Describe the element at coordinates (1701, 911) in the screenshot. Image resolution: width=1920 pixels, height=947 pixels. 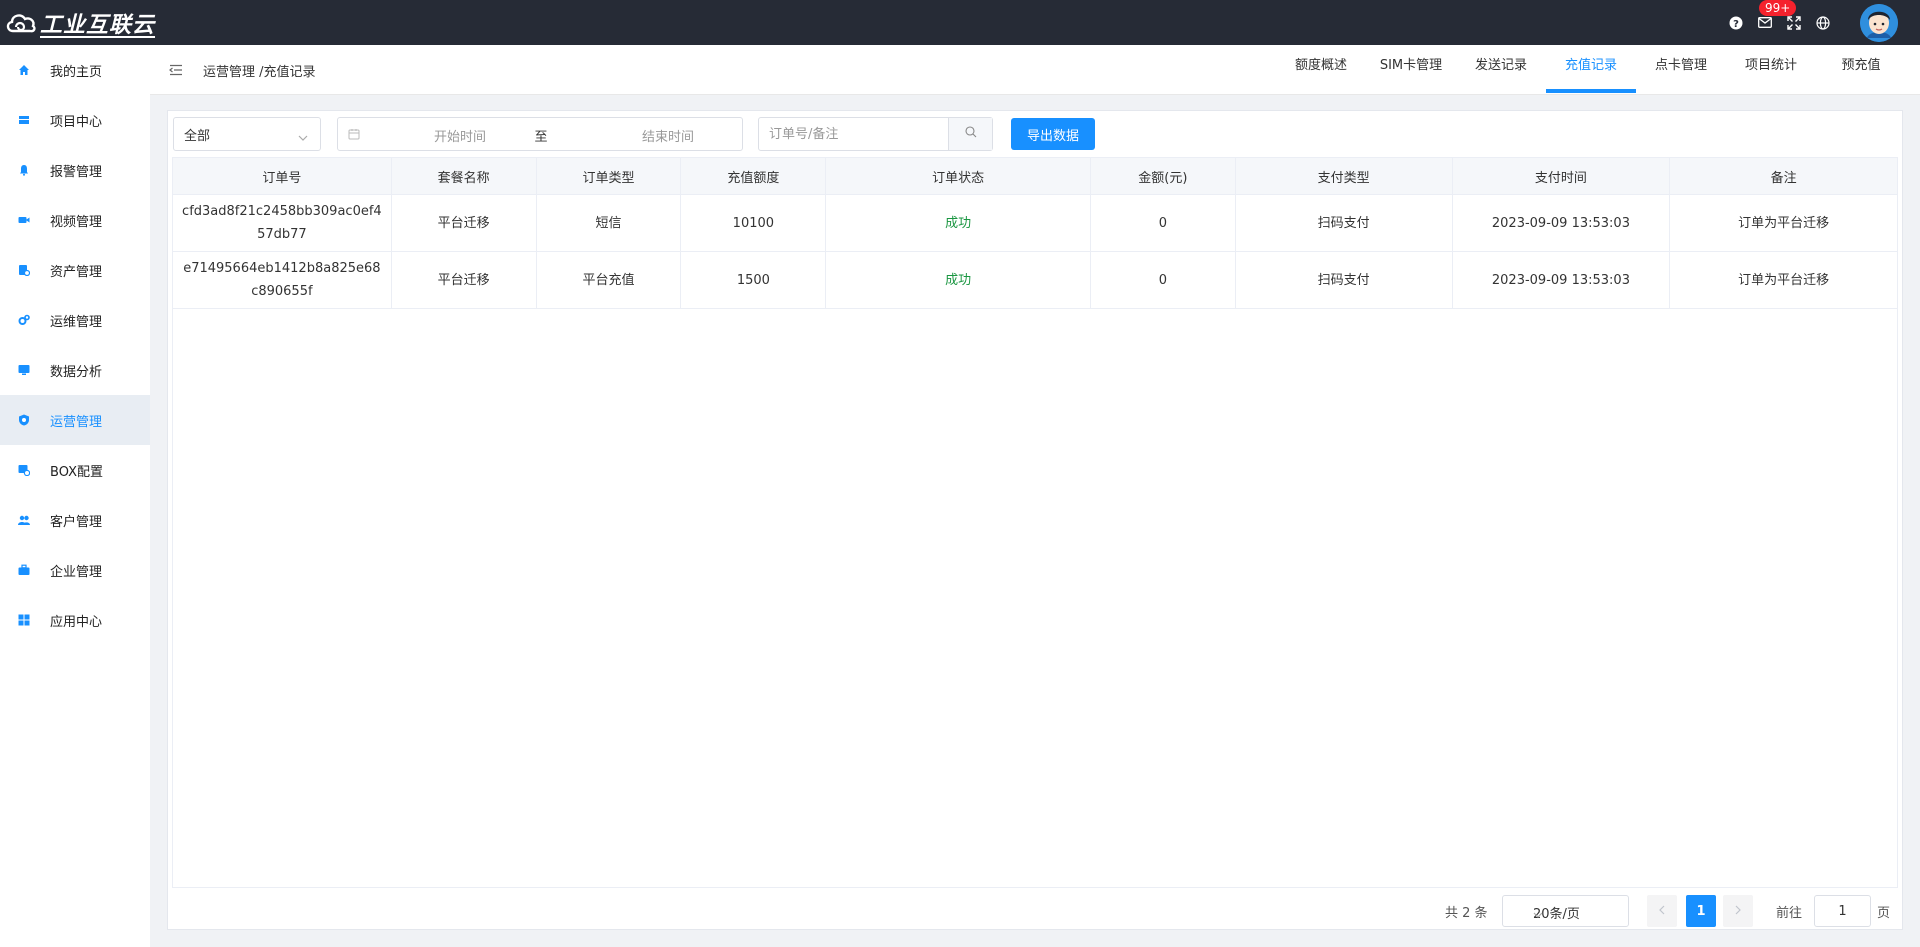
I see `page-number-button: 1` at that location.